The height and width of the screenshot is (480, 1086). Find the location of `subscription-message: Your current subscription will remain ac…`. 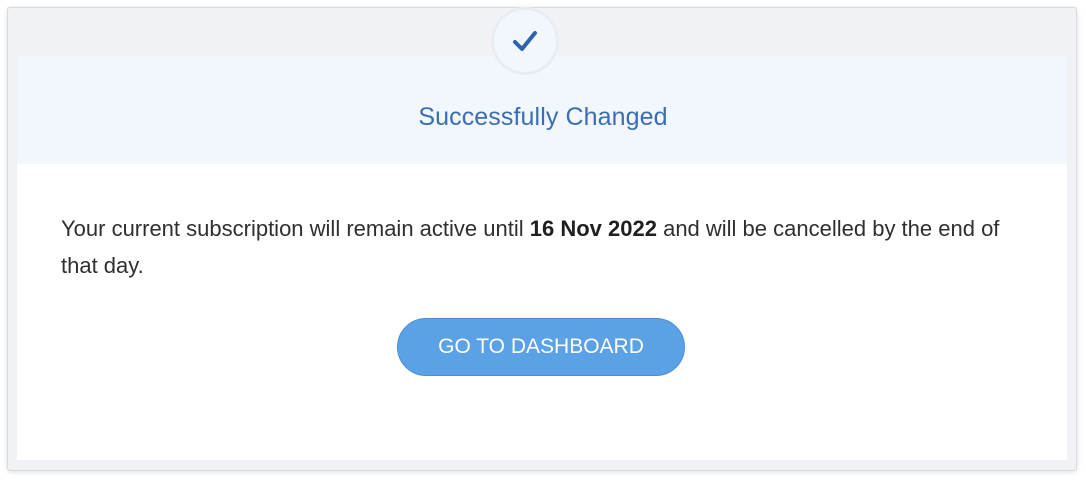

subscription-message: Your current subscription will remain ac… is located at coordinates (541, 247).